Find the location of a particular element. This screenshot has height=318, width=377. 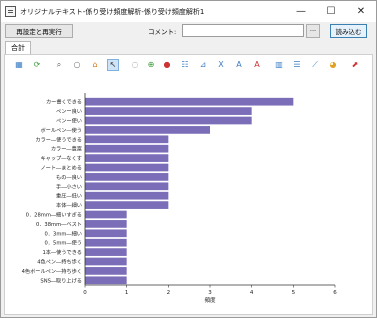

comment-label: コメント: is located at coordinates (162, 32).